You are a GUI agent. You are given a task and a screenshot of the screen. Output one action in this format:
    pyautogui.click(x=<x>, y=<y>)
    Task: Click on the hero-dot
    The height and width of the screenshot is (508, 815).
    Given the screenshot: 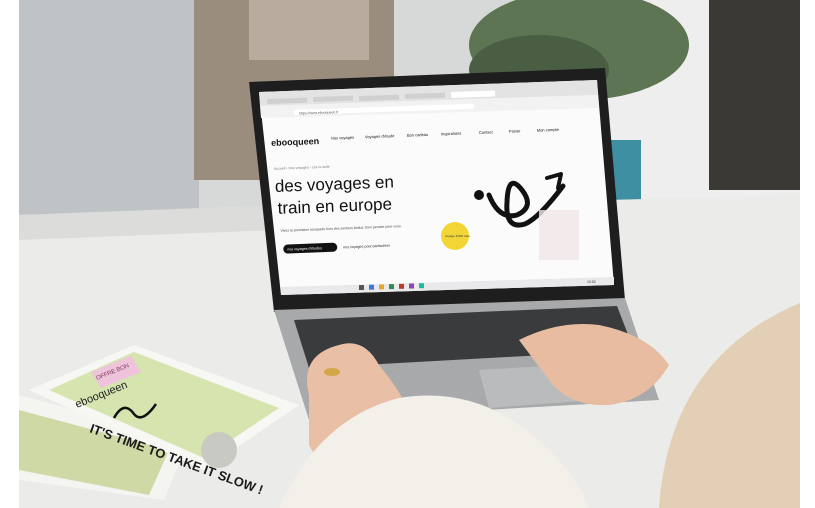 What is the action you would take?
    pyautogui.click(x=479, y=195)
    